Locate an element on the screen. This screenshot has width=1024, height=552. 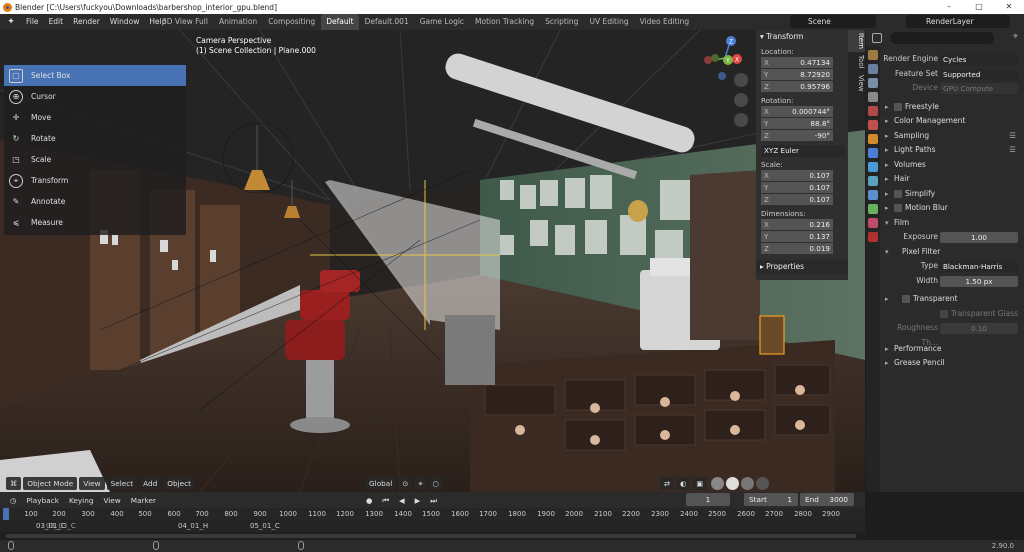
workspace-tab: Animation is located at coordinates (238, 22).